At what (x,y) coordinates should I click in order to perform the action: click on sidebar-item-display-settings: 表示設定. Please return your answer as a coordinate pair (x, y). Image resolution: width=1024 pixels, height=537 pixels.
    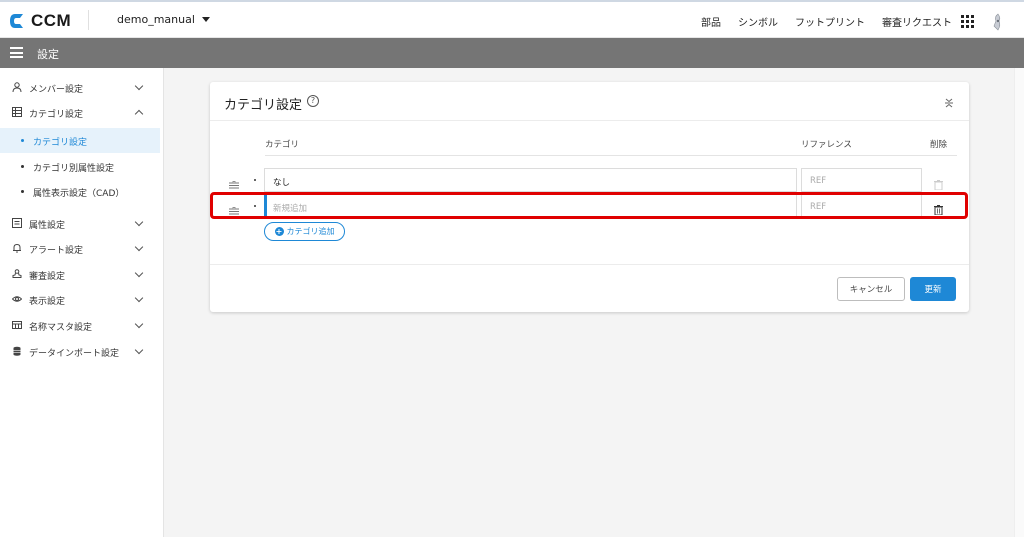
    Looking at the image, I should click on (80, 299).